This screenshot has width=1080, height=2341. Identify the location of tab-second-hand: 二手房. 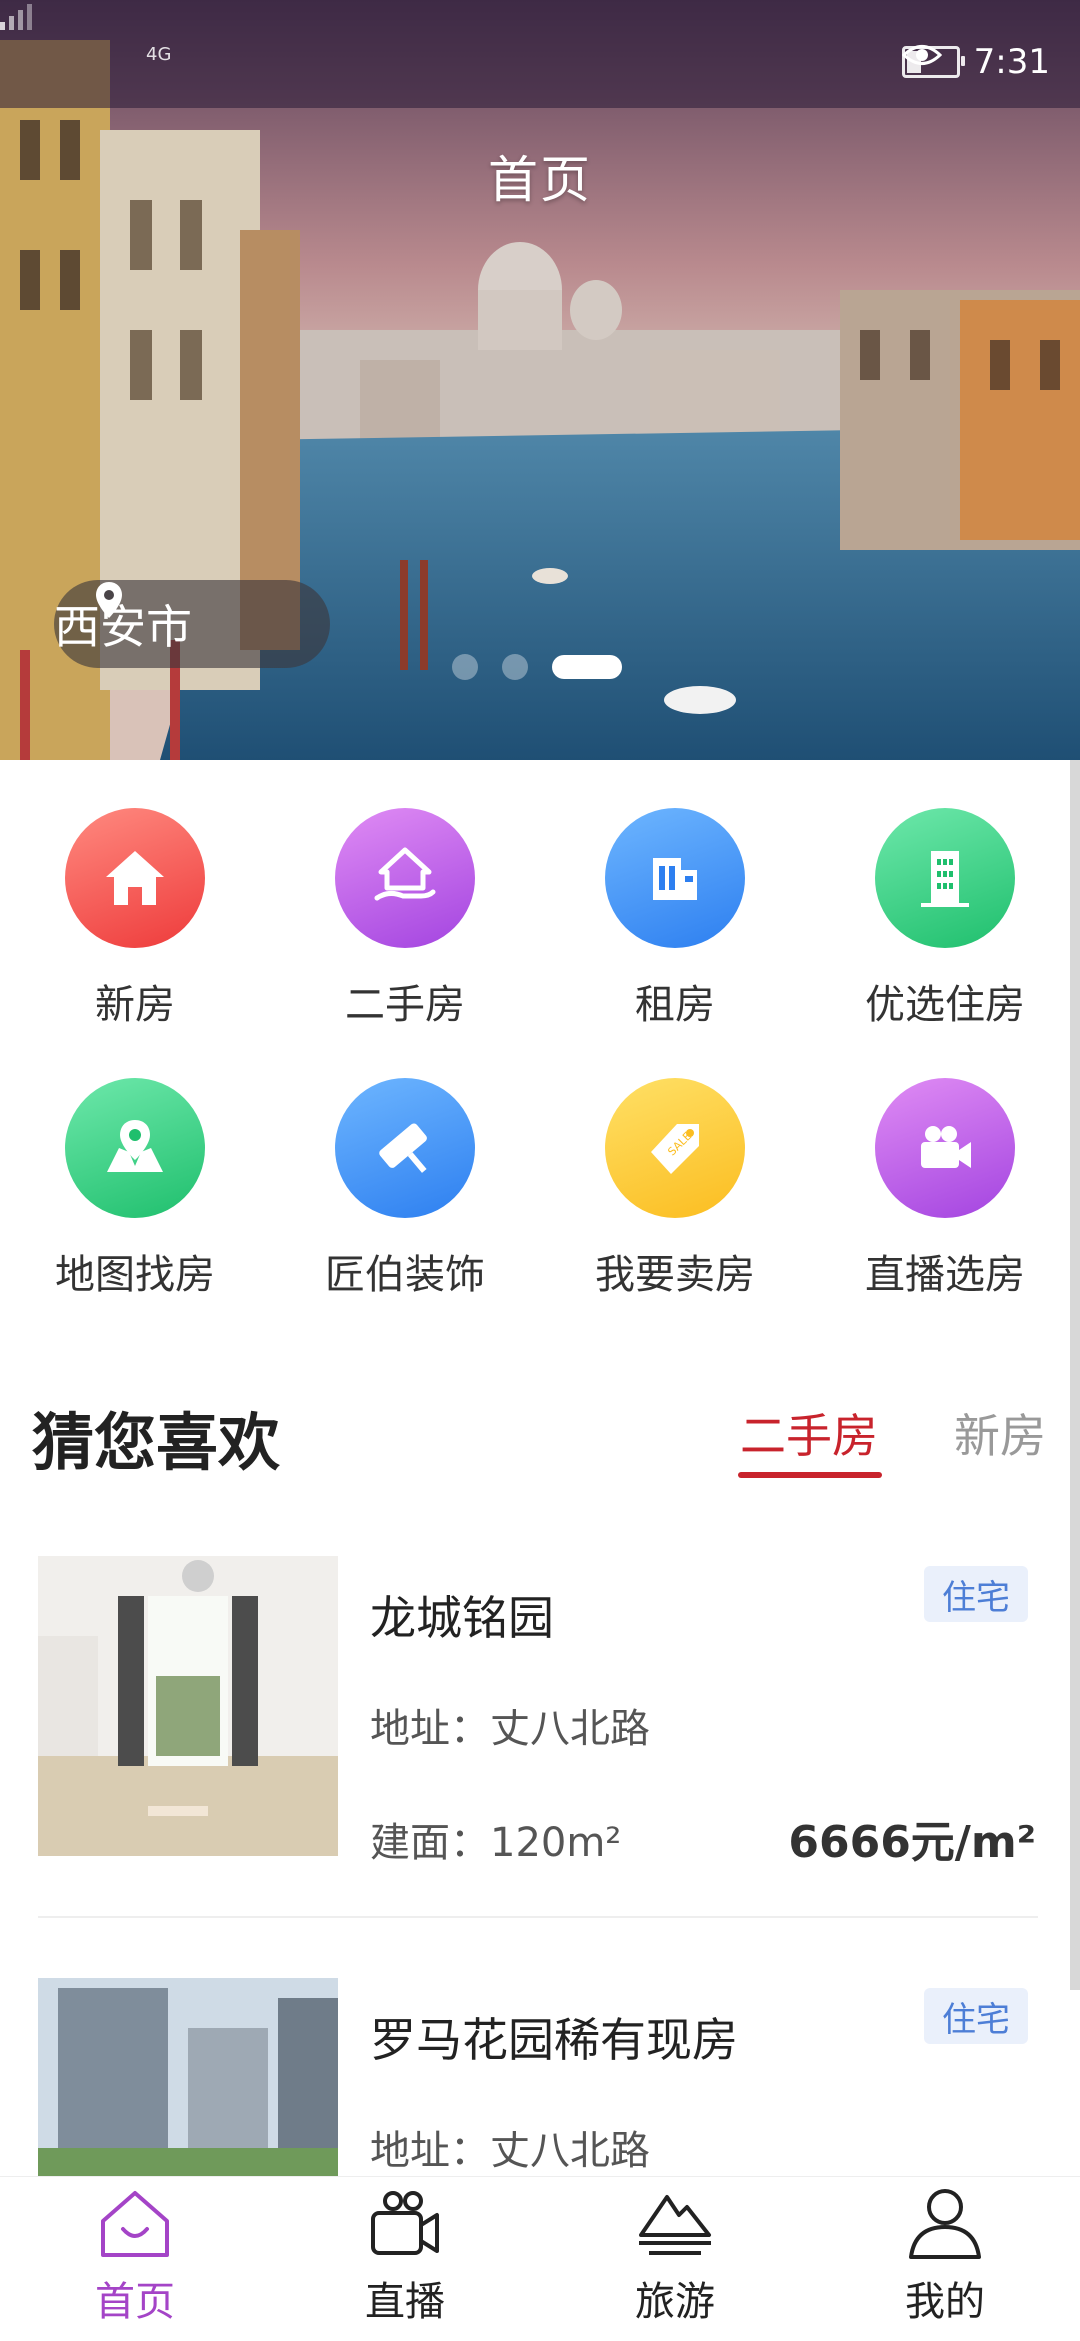
(809, 1433).